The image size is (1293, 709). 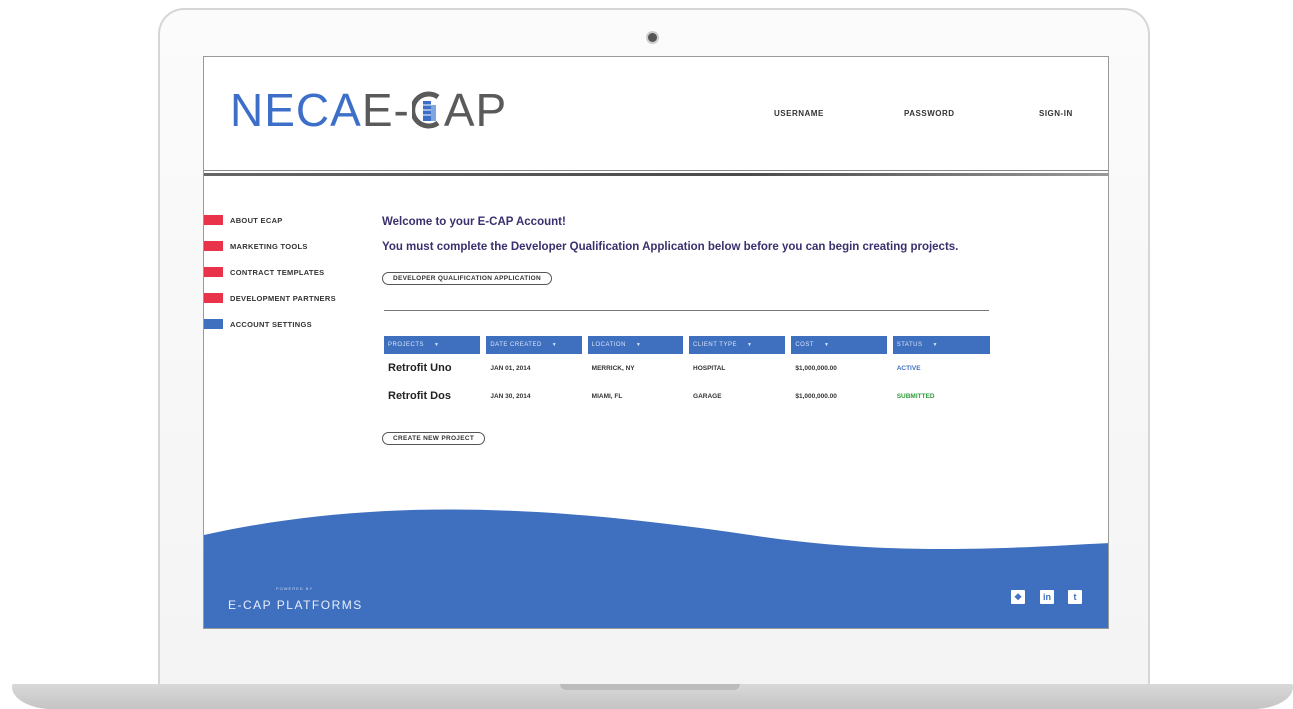 I want to click on laptop-notch, so click(x=650, y=687).